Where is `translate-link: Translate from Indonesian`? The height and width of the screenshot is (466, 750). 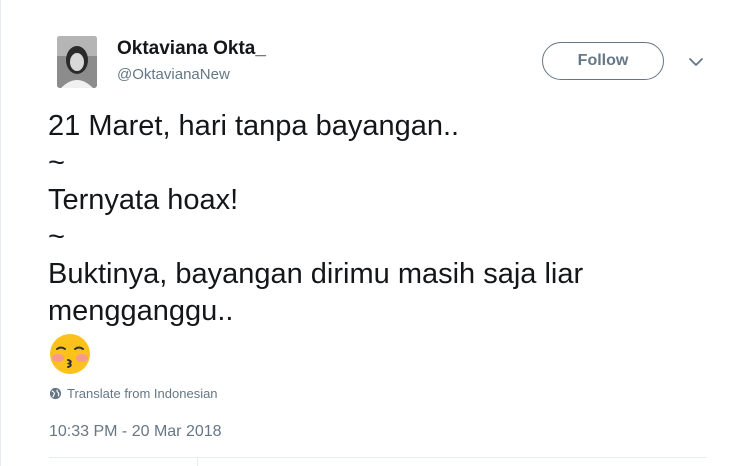 translate-link: Translate from Indonesian is located at coordinates (133, 393).